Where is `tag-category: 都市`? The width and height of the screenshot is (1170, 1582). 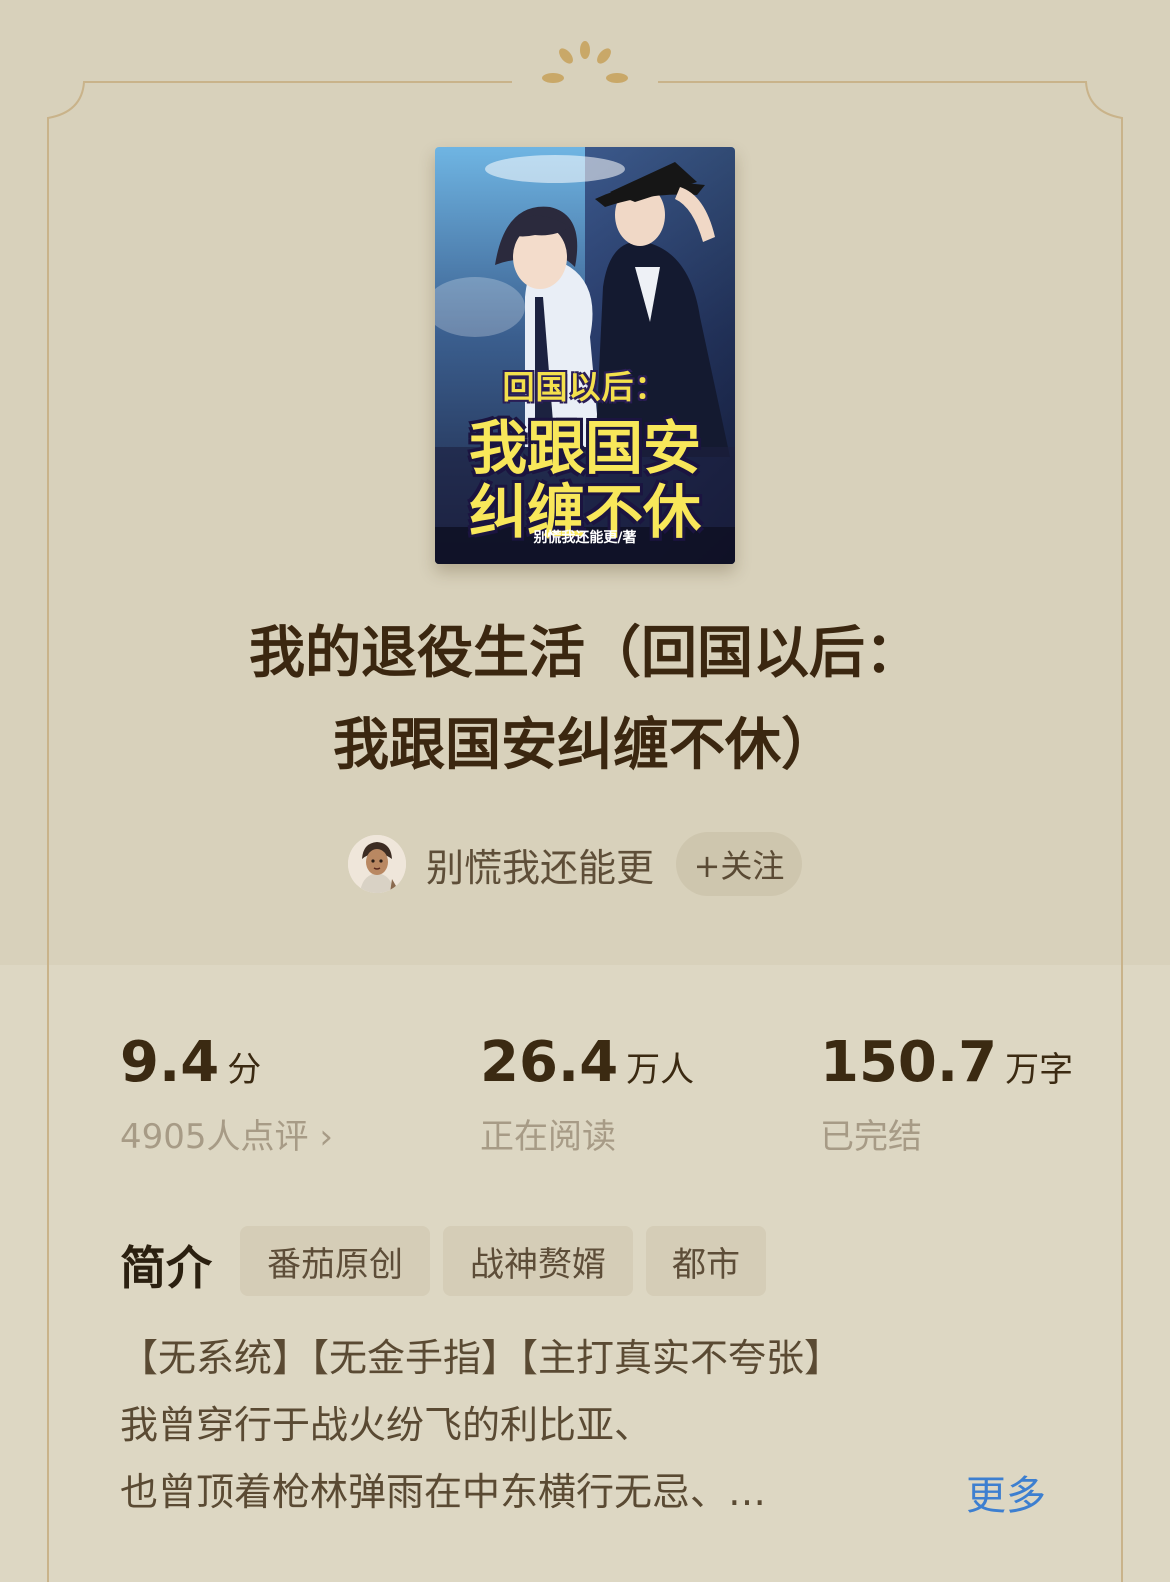
tag-category: 都市 is located at coordinates (706, 1261).